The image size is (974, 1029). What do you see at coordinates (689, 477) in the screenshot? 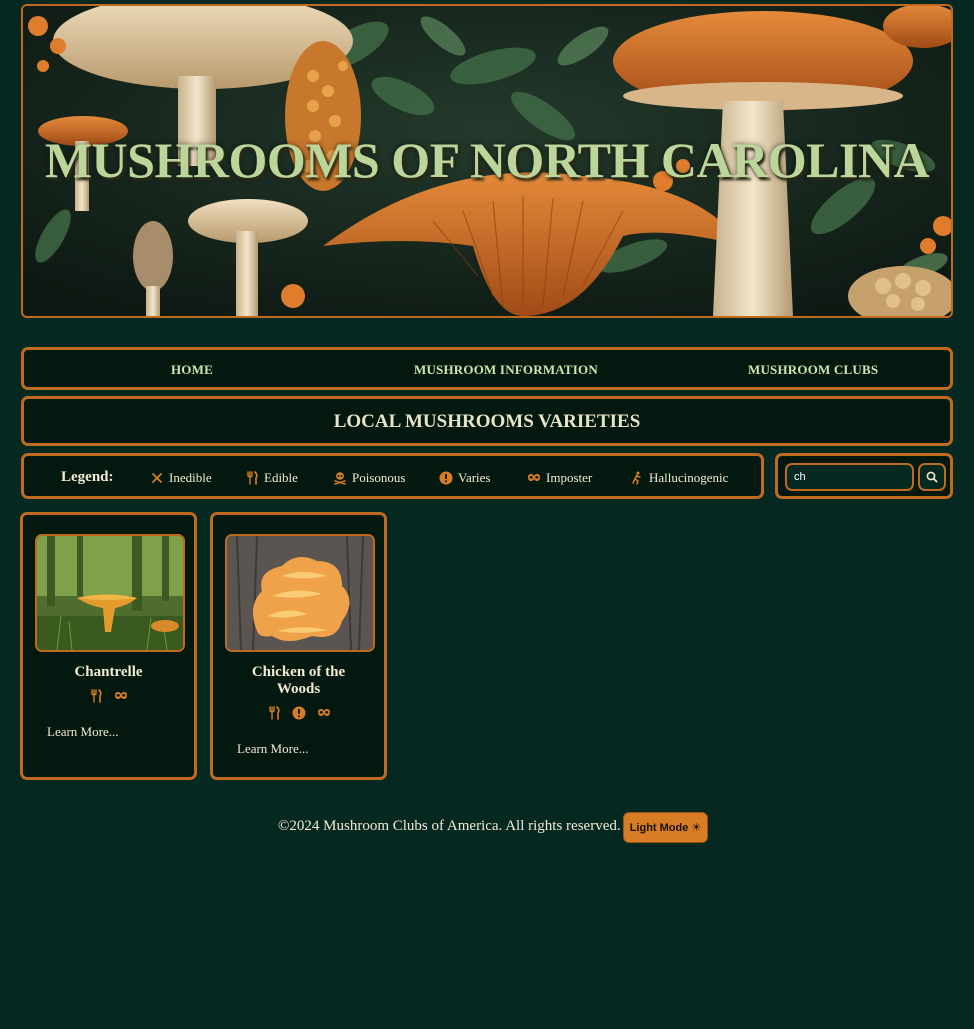
I see `legend-label: Hallucinogenic` at bounding box center [689, 477].